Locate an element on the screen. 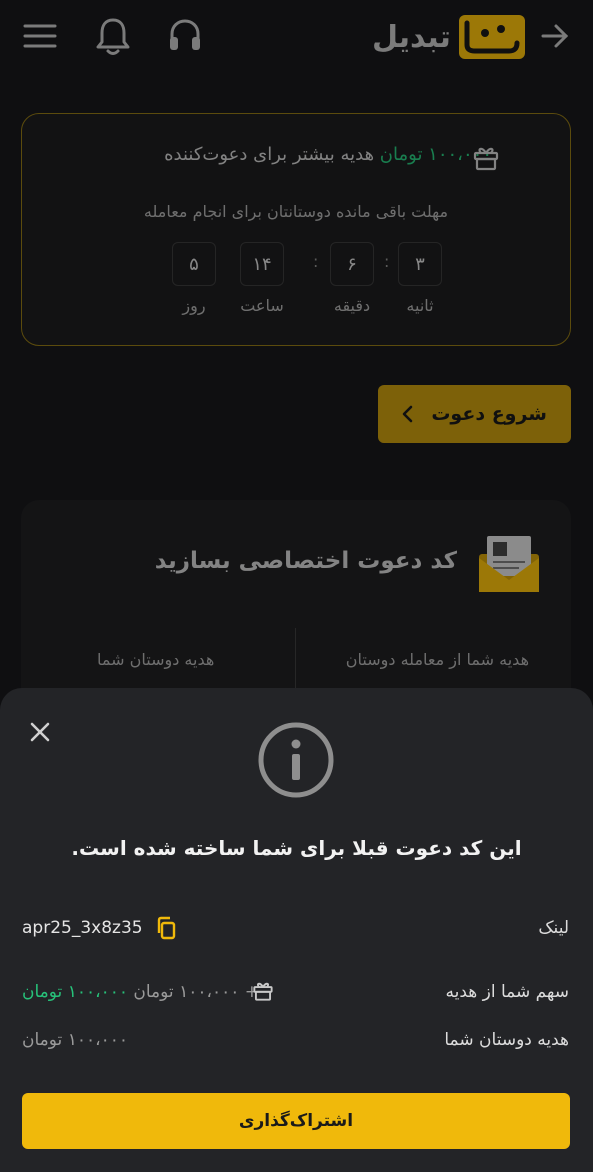 Image resolution: width=593 pixels, height=1172 pixels. your-share-rest: + ۱۰۰،۰۰۰ تومان is located at coordinates (196, 992).